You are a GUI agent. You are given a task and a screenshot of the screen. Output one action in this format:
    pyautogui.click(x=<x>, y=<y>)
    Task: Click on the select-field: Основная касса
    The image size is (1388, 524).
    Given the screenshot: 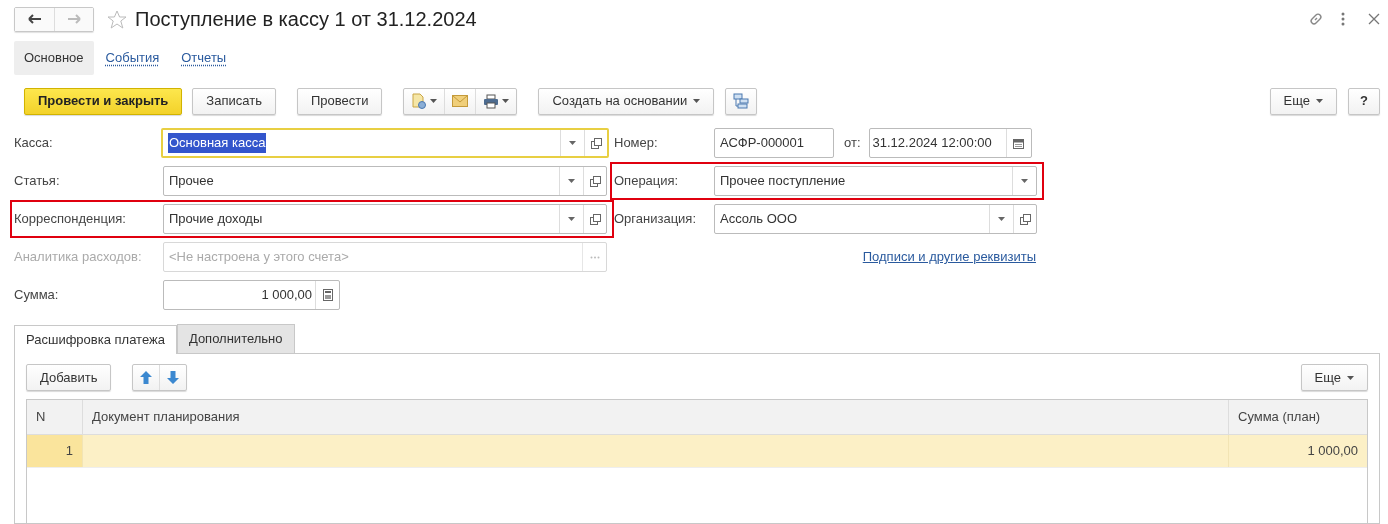 What is the action you would take?
    pyautogui.click(x=385, y=143)
    